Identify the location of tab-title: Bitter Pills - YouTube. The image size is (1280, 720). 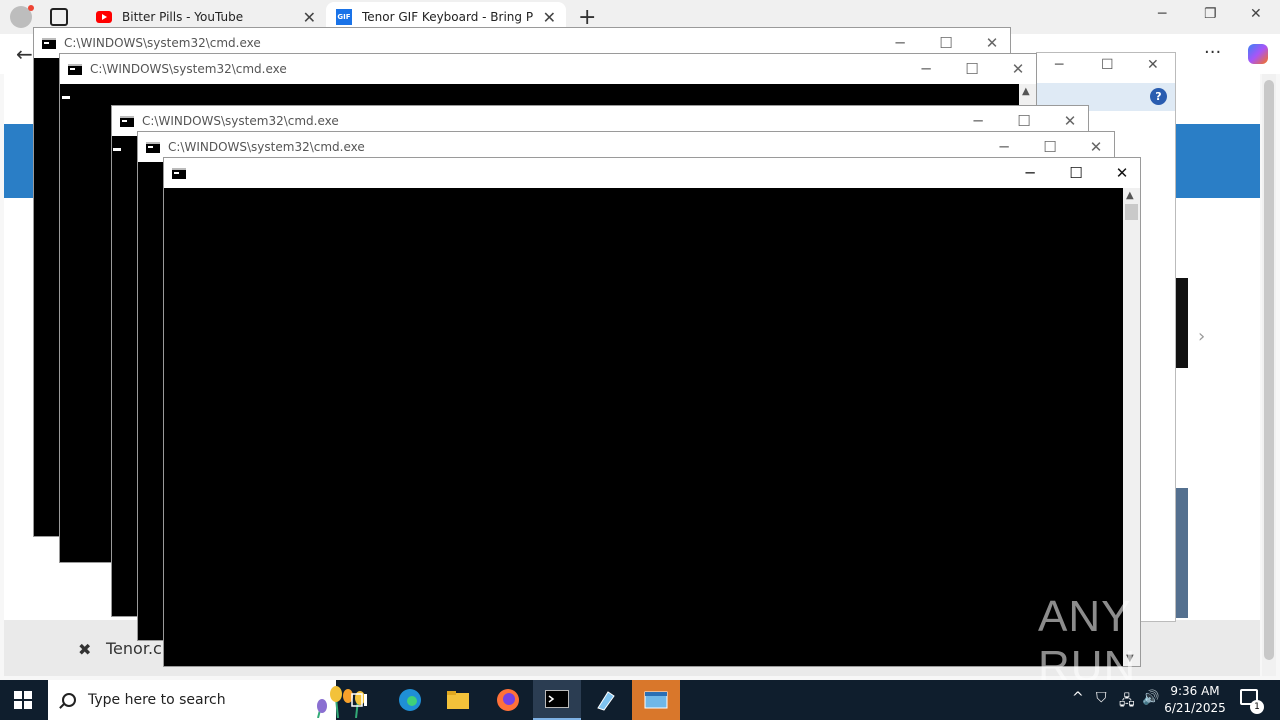
(183, 17).